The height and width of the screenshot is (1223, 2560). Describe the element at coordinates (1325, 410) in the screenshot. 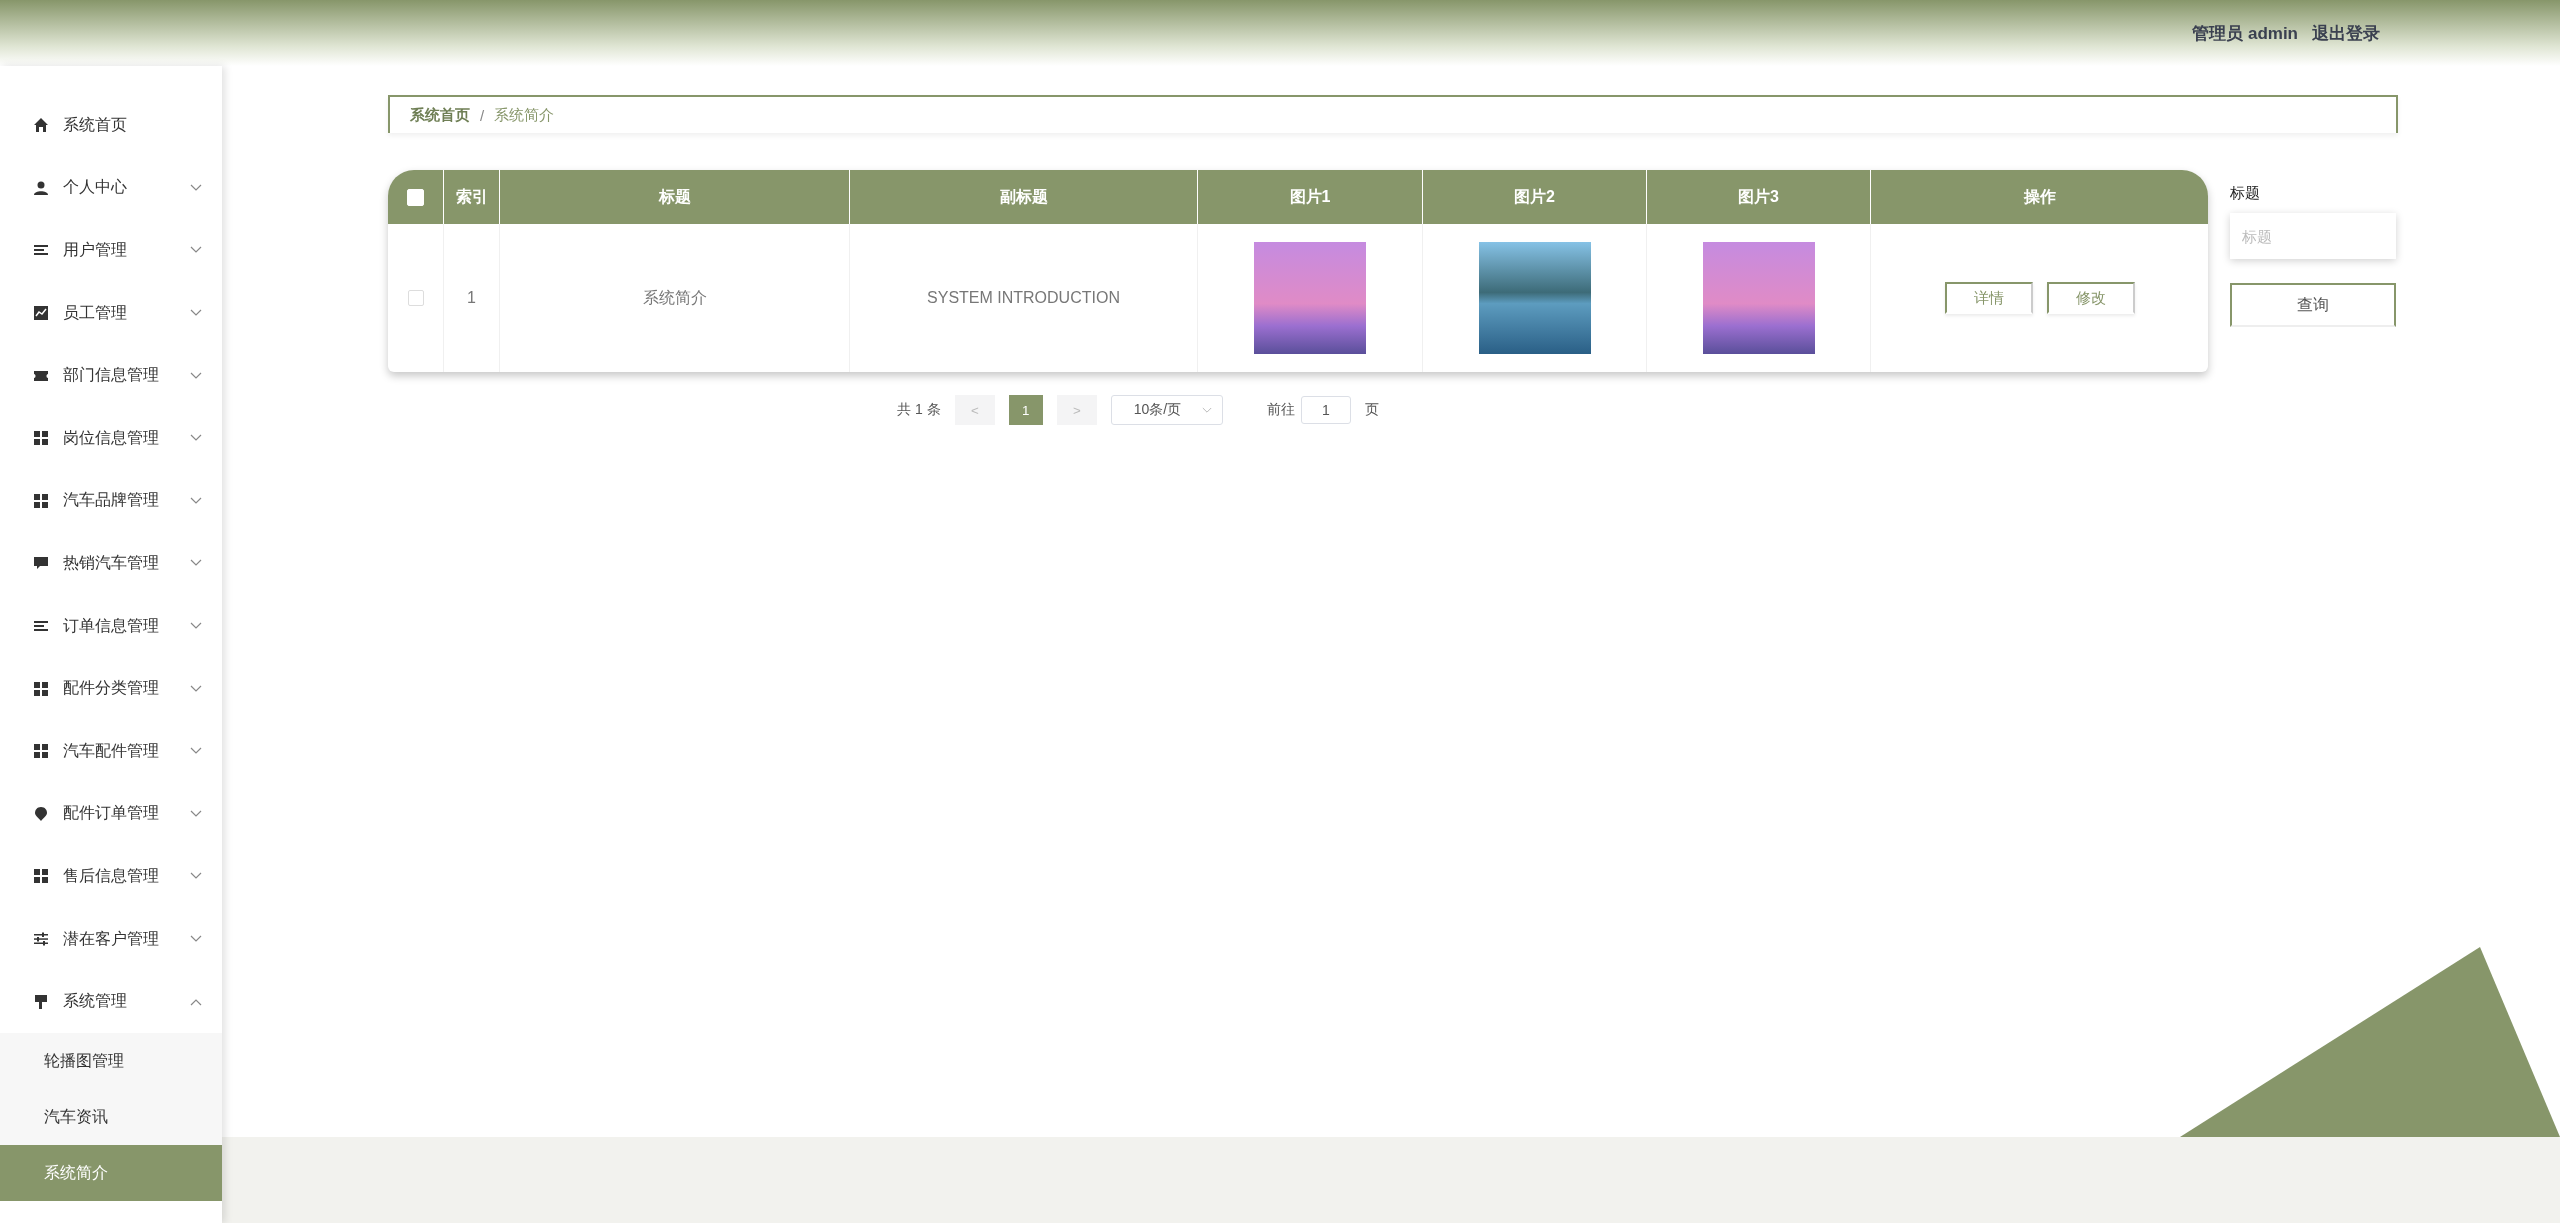

I see `goto-page-field: 1` at that location.